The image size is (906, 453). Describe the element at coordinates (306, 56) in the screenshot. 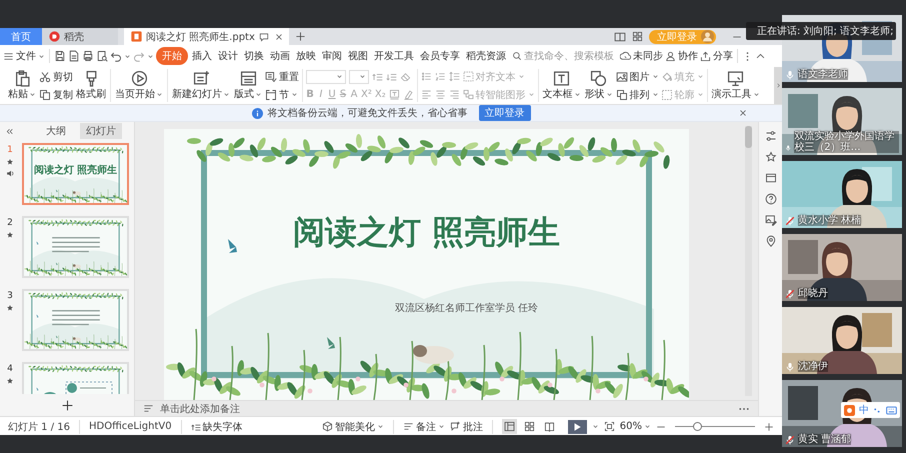

I see `ribbon-tab: 放映` at that location.